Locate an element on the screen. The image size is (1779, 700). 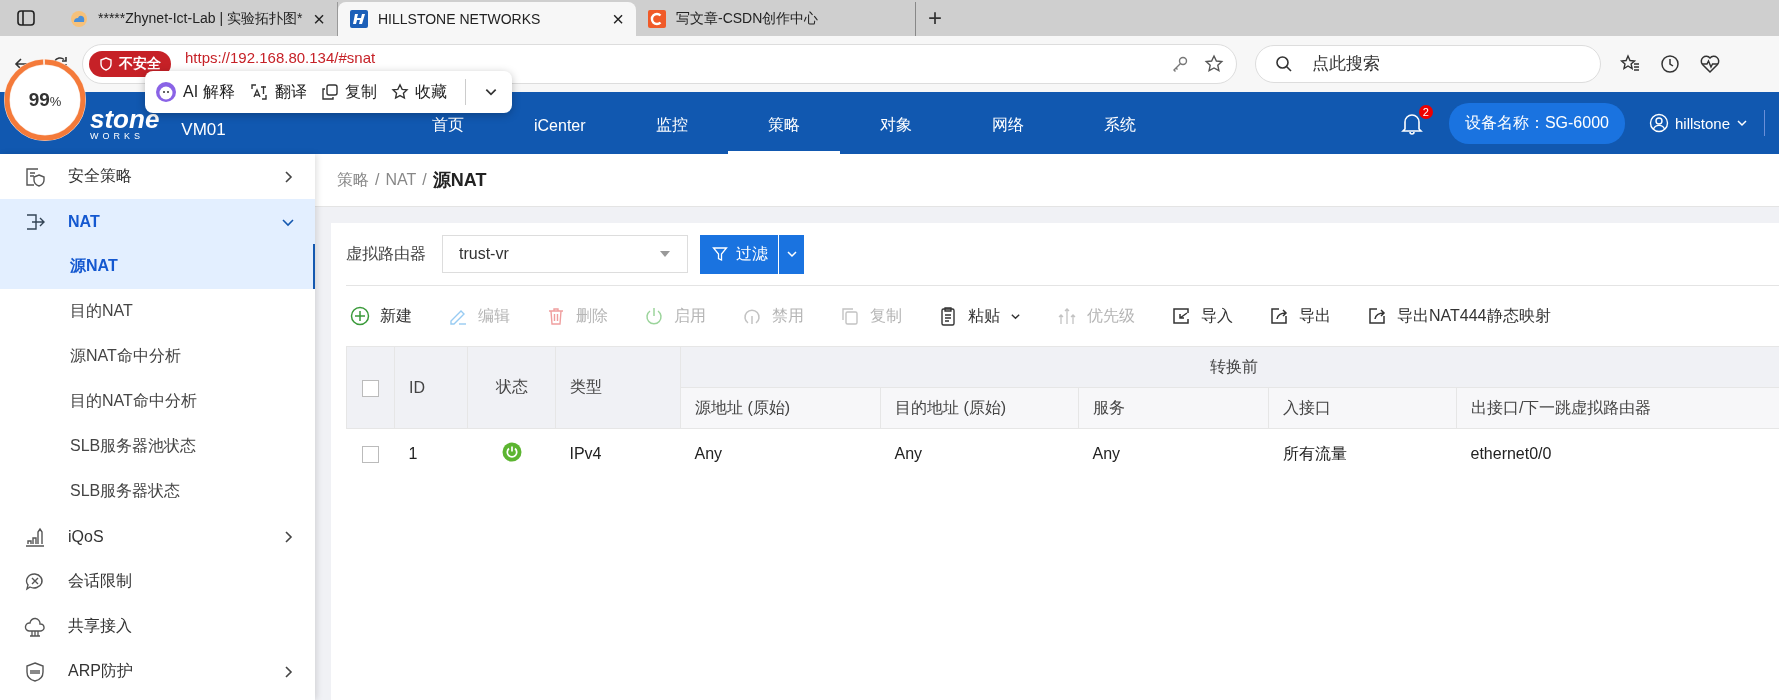
sidebar-item: iQoS is located at coordinates (157, 536).